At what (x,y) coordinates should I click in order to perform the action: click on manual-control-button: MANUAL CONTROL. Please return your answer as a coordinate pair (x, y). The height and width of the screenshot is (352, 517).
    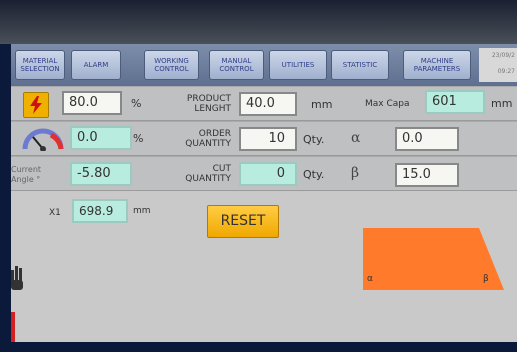
    Looking at the image, I should click on (236, 65).